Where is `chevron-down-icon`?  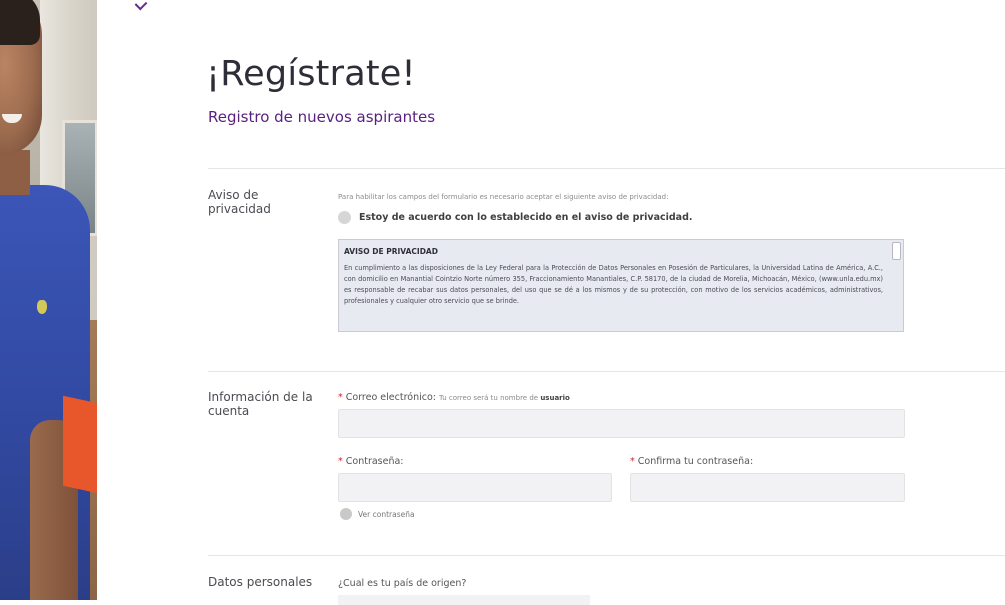 chevron-down-icon is located at coordinates (141, 5).